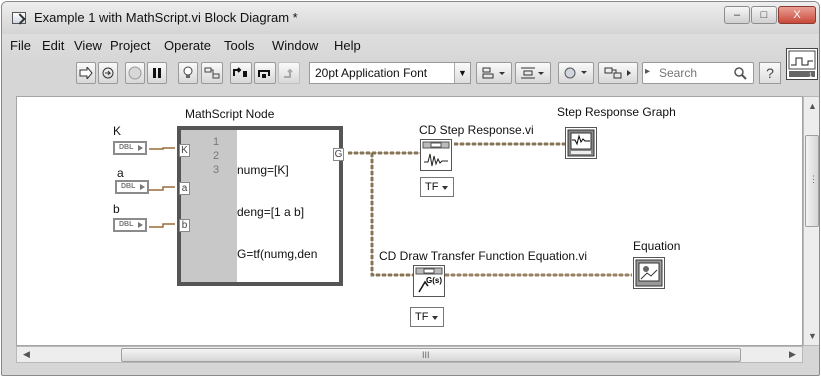 The image size is (821, 377). Describe the element at coordinates (86, 73) in the screenshot. I see `run-arrow-icon` at that location.